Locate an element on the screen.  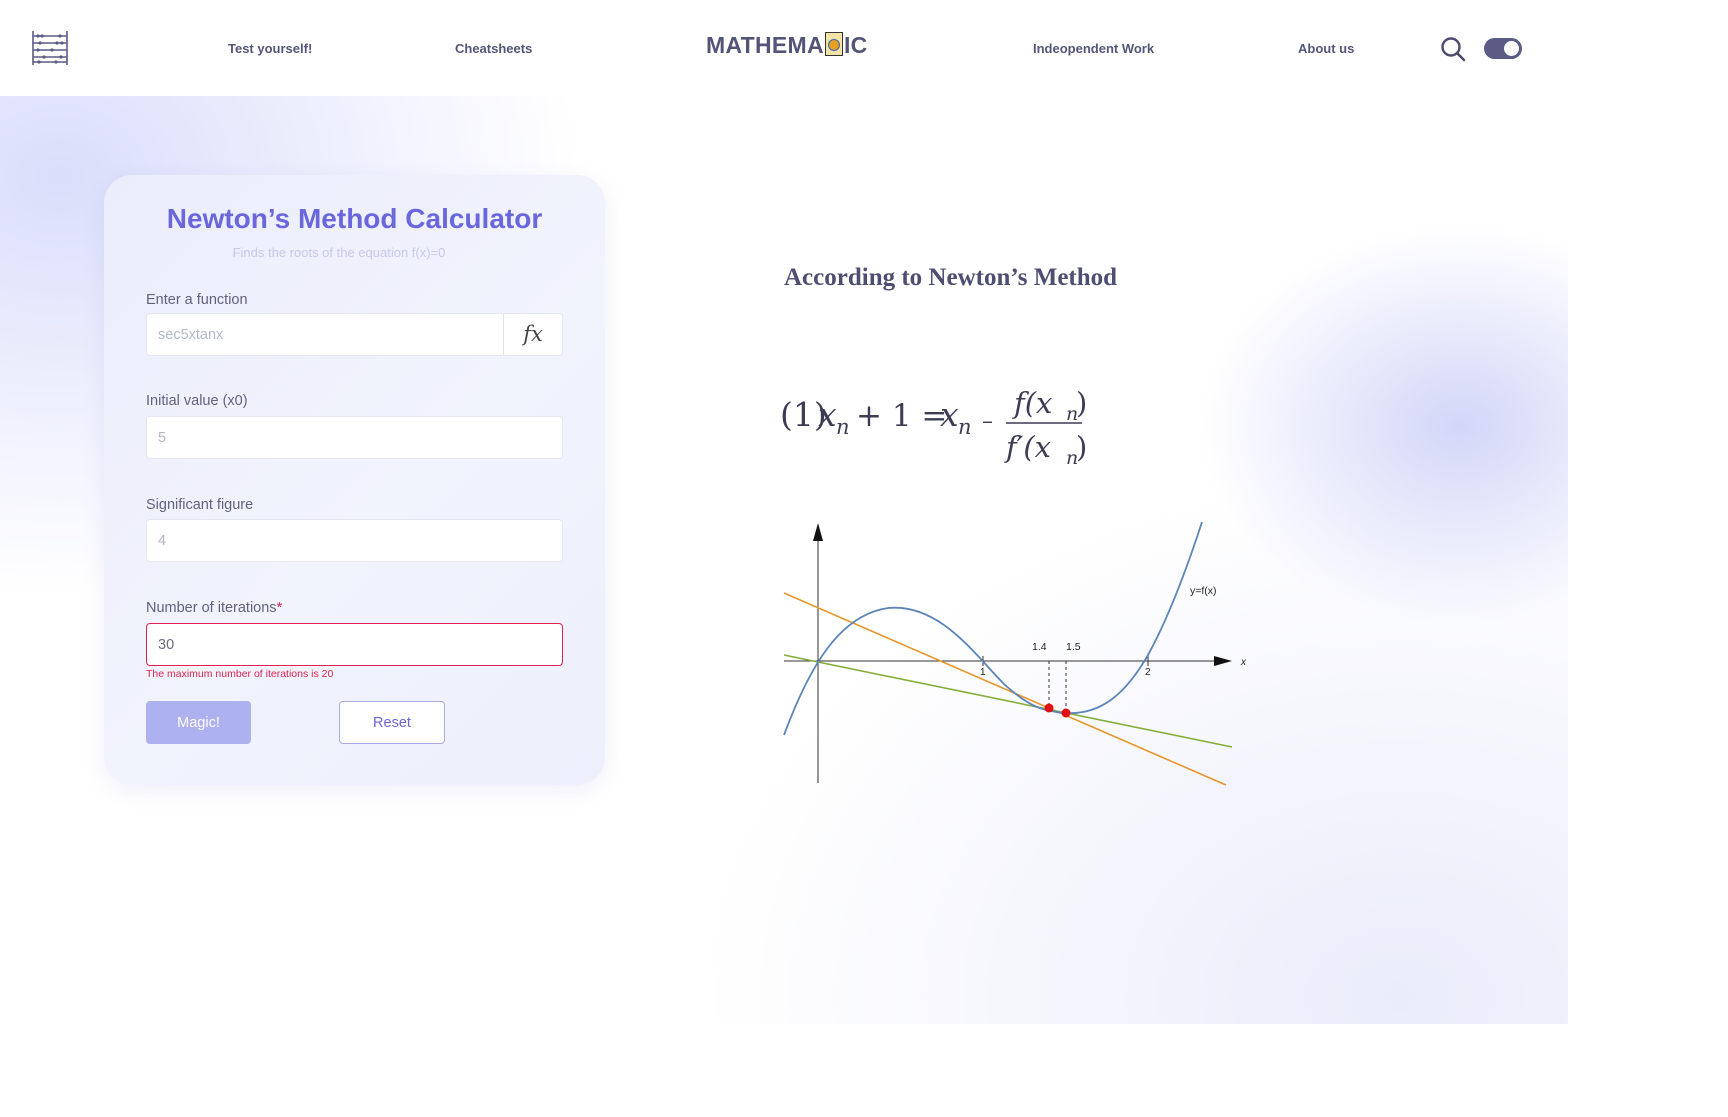
formula-denominator: f′(x is located at coordinates (1027, 447).